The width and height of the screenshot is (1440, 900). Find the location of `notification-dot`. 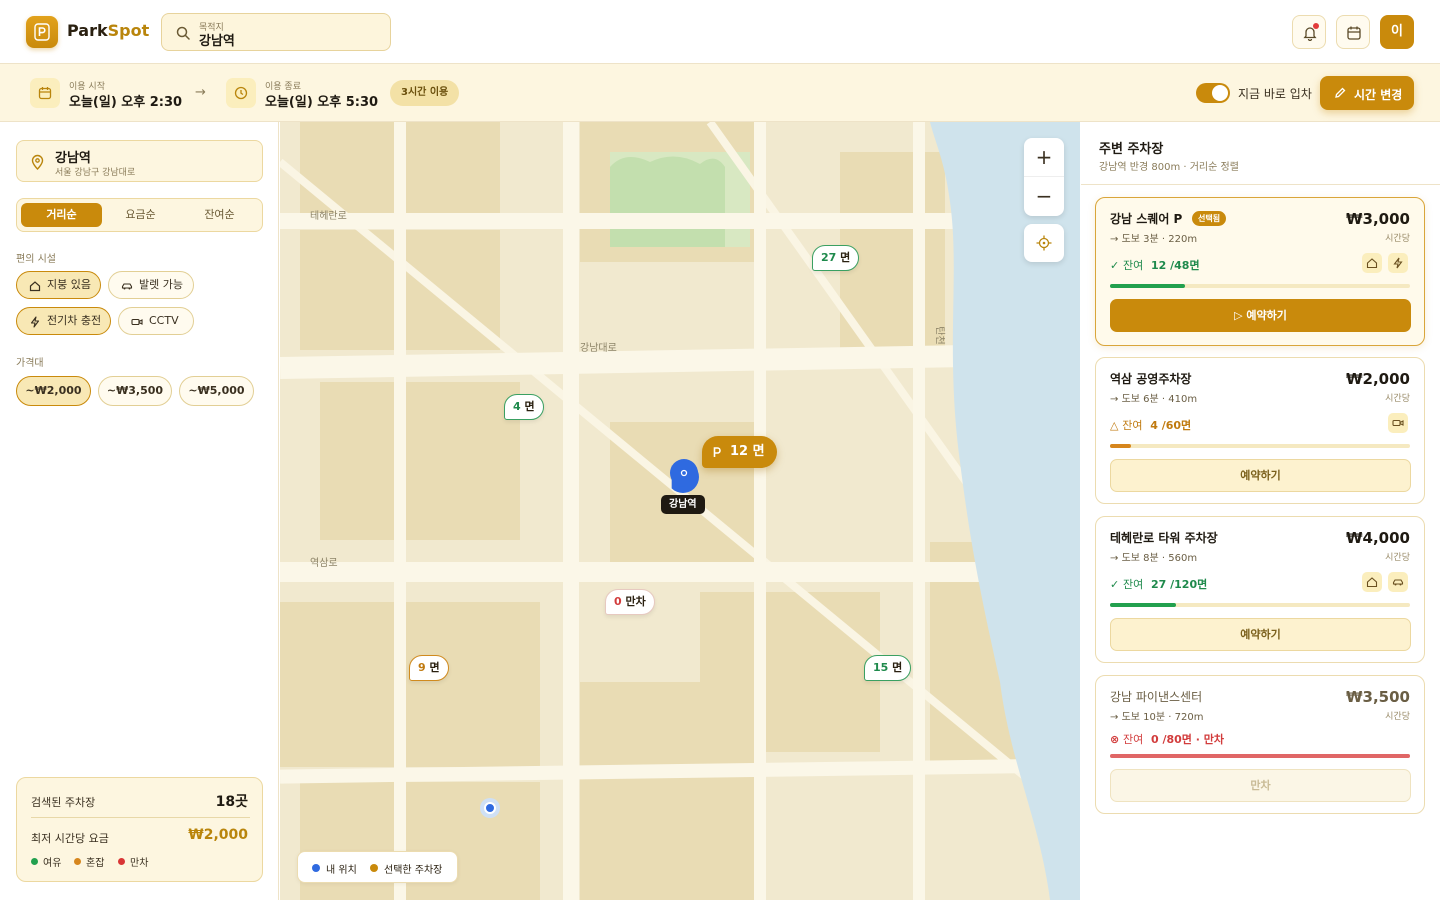

notification-dot is located at coordinates (1316, 26).